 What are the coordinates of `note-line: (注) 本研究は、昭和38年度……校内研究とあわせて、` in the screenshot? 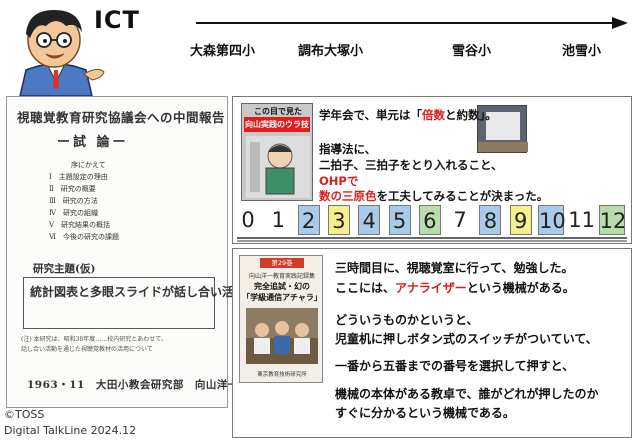 It's located at (94, 339).